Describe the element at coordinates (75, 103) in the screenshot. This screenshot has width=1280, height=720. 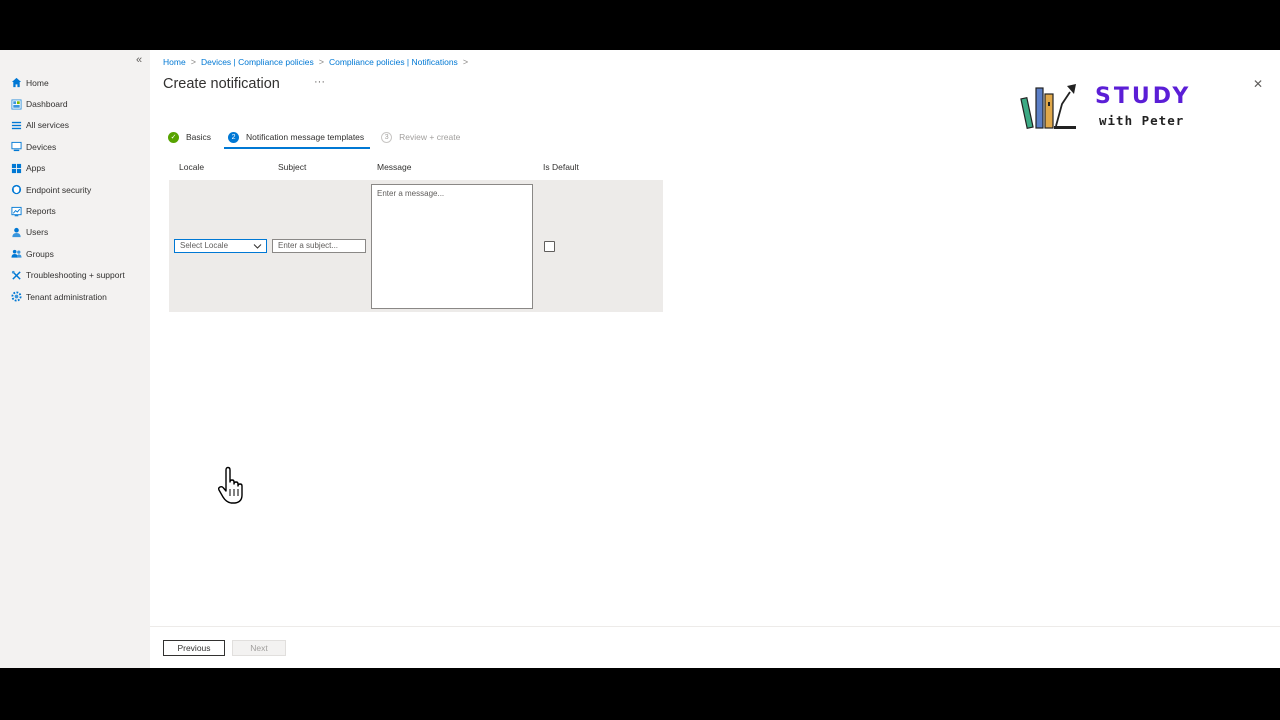
I see `sidebar-item-dashboard: Dashboard` at that location.